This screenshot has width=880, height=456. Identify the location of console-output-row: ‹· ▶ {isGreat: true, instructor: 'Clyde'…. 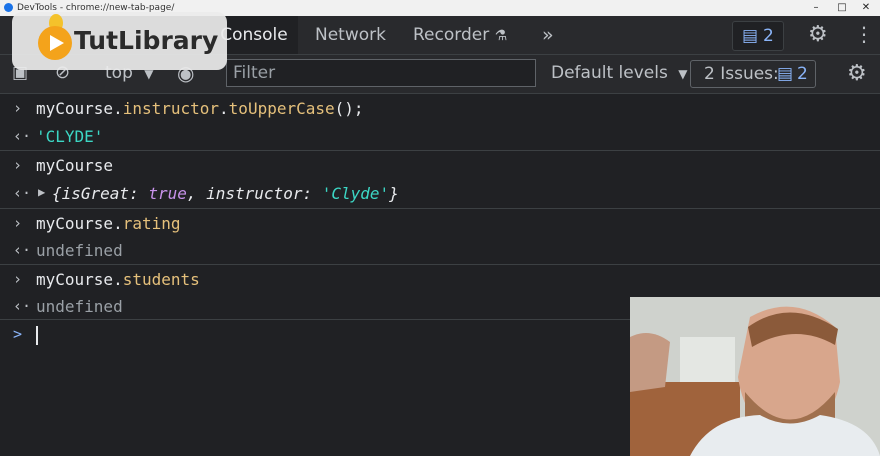
(440, 193).